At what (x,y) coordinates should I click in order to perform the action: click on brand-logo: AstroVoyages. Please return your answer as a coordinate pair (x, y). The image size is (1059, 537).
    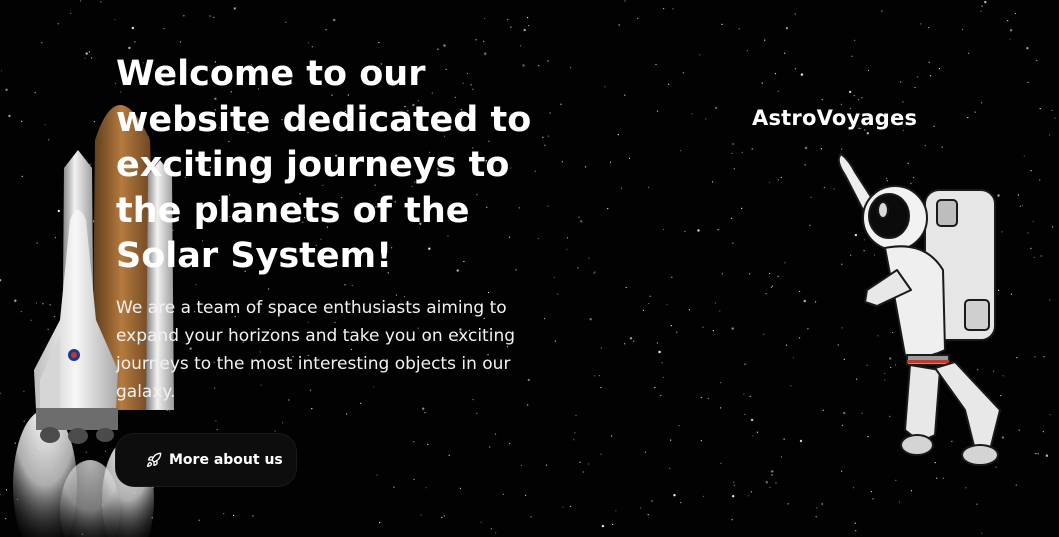
    Looking at the image, I should click on (834, 118).